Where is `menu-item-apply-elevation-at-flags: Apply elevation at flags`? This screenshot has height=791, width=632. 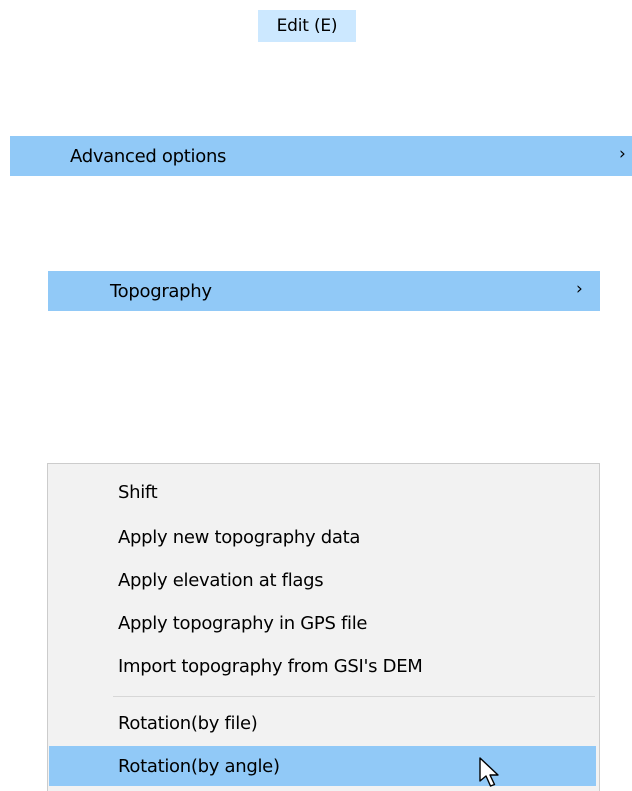 menu-item-apply-elevation-at-flags: Apply elevation at flags is located at coordinates (323, 580).